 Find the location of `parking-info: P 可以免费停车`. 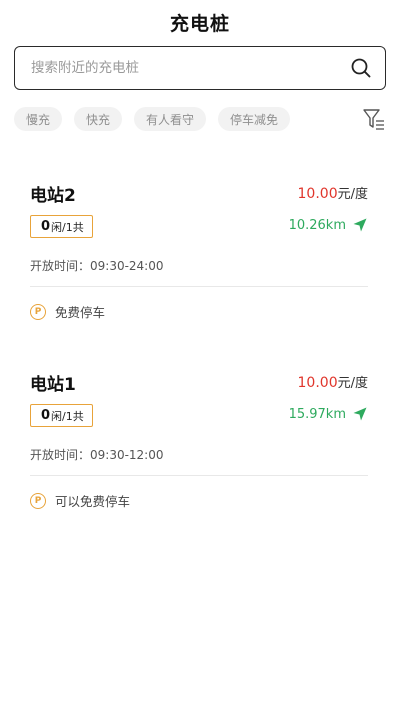

parking-info: P 可以免费停车 is located at coordinates (80, 500).